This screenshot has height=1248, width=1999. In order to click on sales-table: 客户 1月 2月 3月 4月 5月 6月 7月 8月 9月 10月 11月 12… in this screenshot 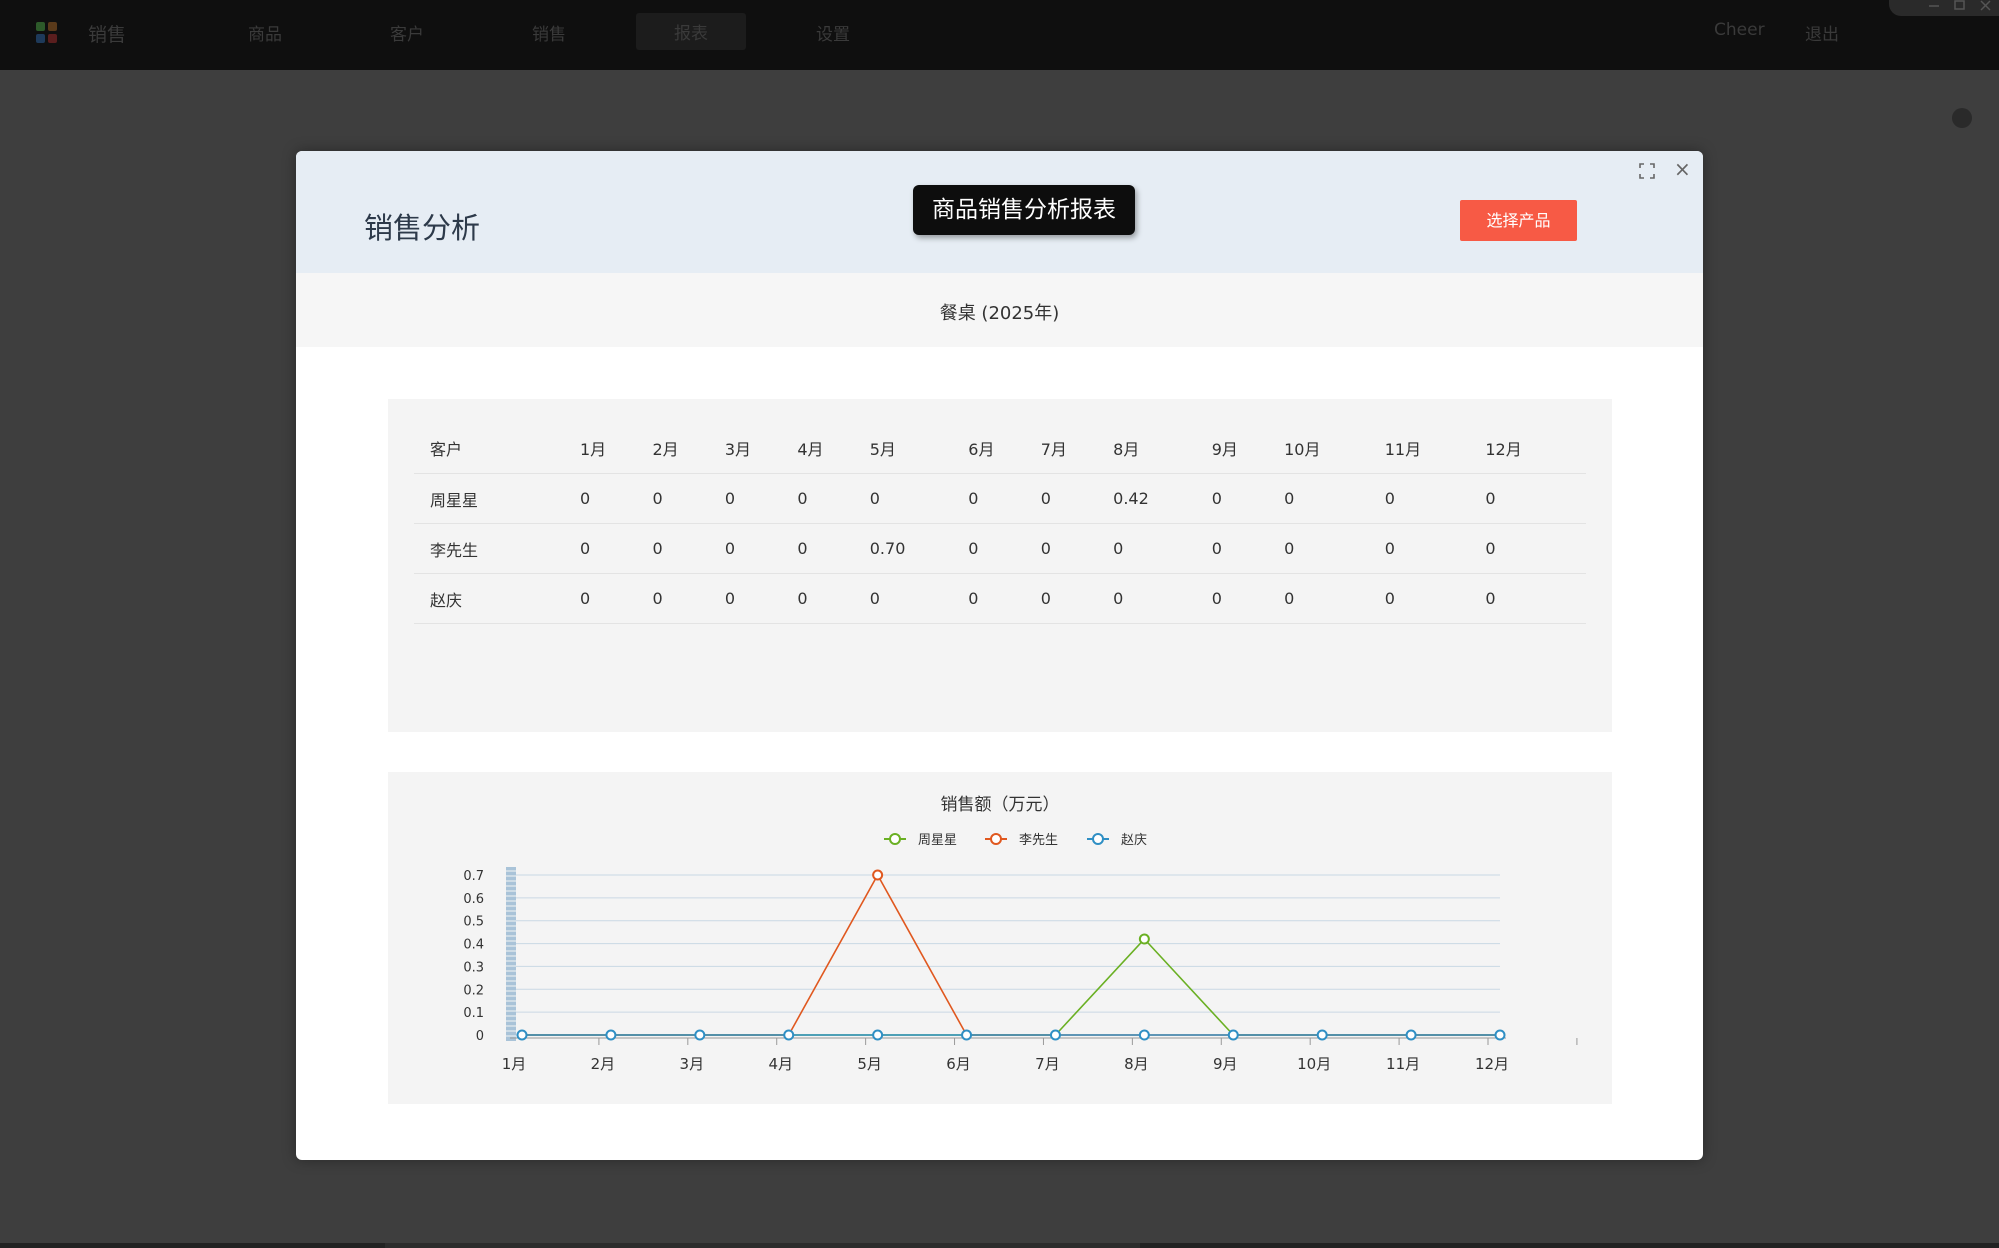, I will do `click(1000, 523)`.